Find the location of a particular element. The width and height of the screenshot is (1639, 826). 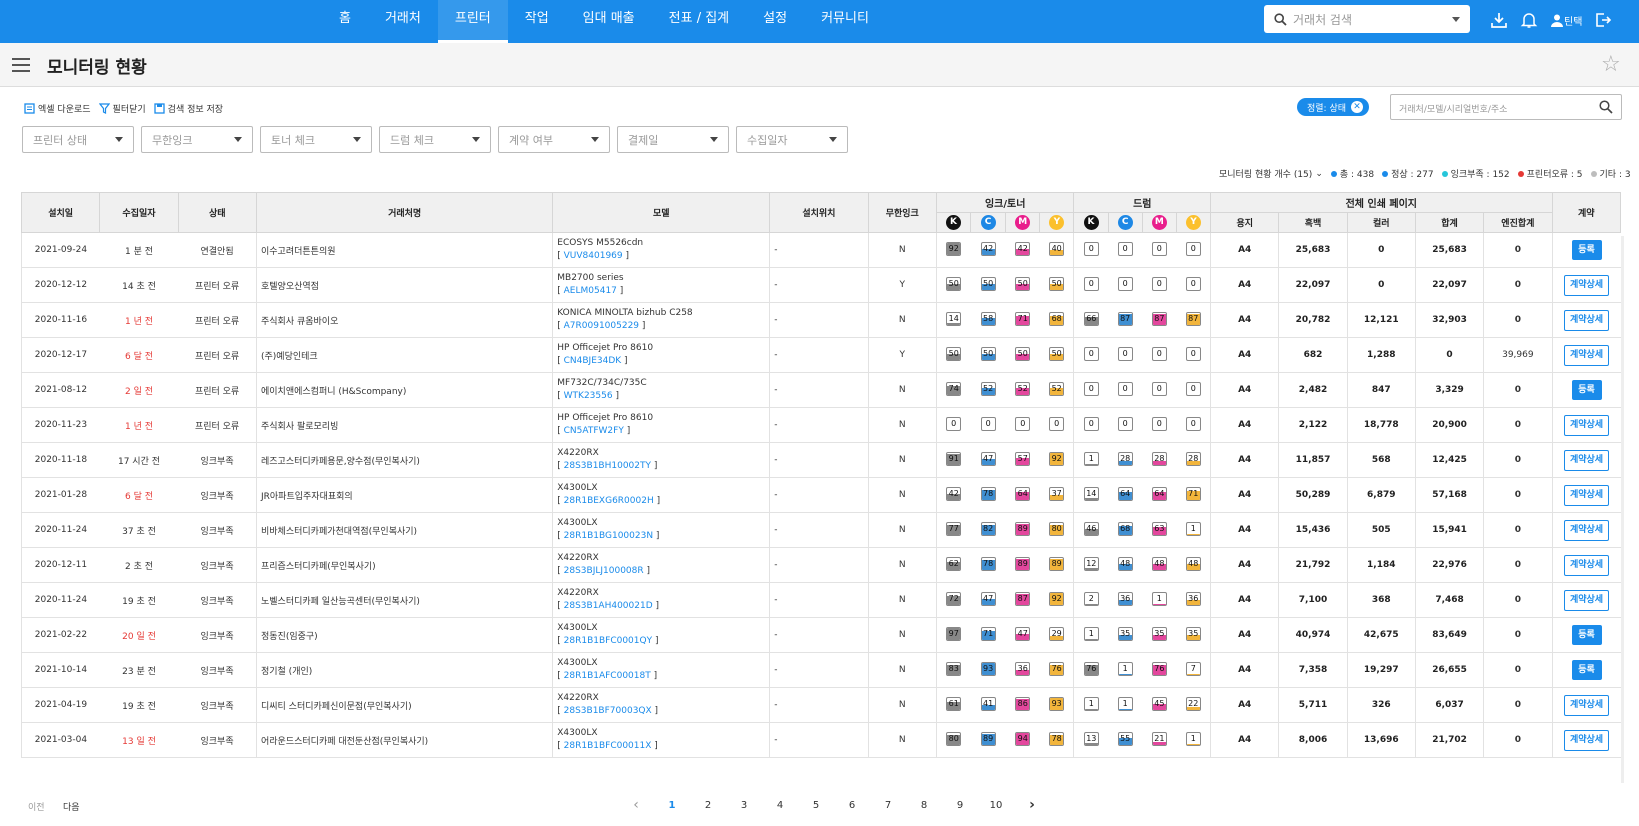

serial-link: VUV8401969 is located at coordinates (593, 256).